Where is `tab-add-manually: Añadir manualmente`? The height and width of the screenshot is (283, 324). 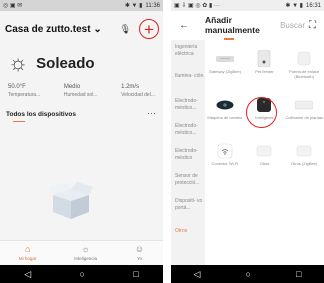 tab-add-manually: Añadir manualmente is located at coordinates (235, 25).